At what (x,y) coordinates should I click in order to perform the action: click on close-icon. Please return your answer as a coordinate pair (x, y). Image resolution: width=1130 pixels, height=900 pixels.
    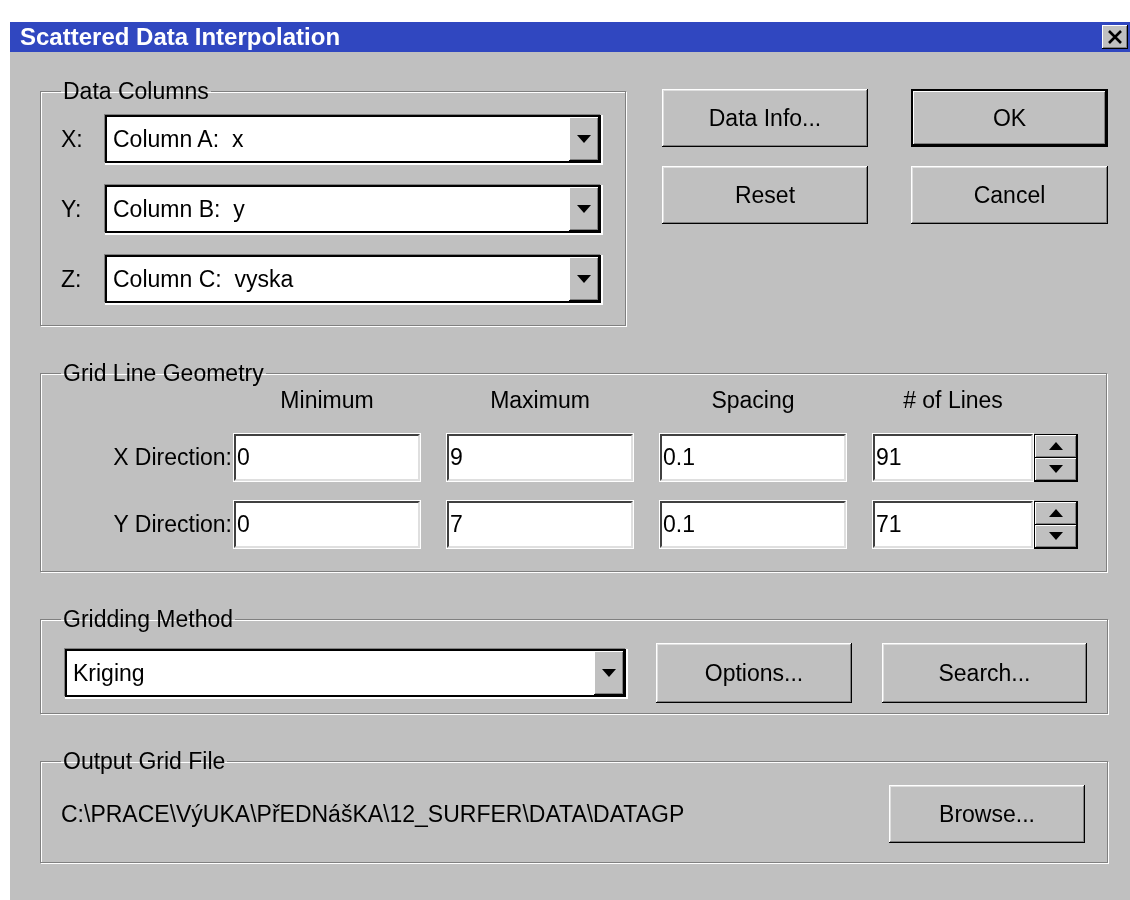
    Looking at the image, I should click on (1115, 37).